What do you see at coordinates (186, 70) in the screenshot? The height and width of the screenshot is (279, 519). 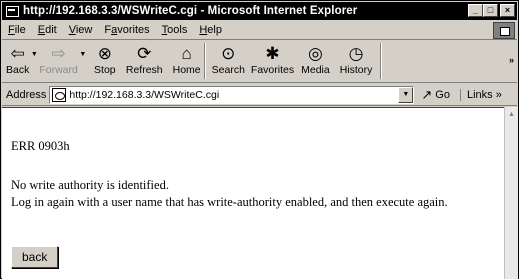 I see `home-label: Home` at bounding box center [186, 70].